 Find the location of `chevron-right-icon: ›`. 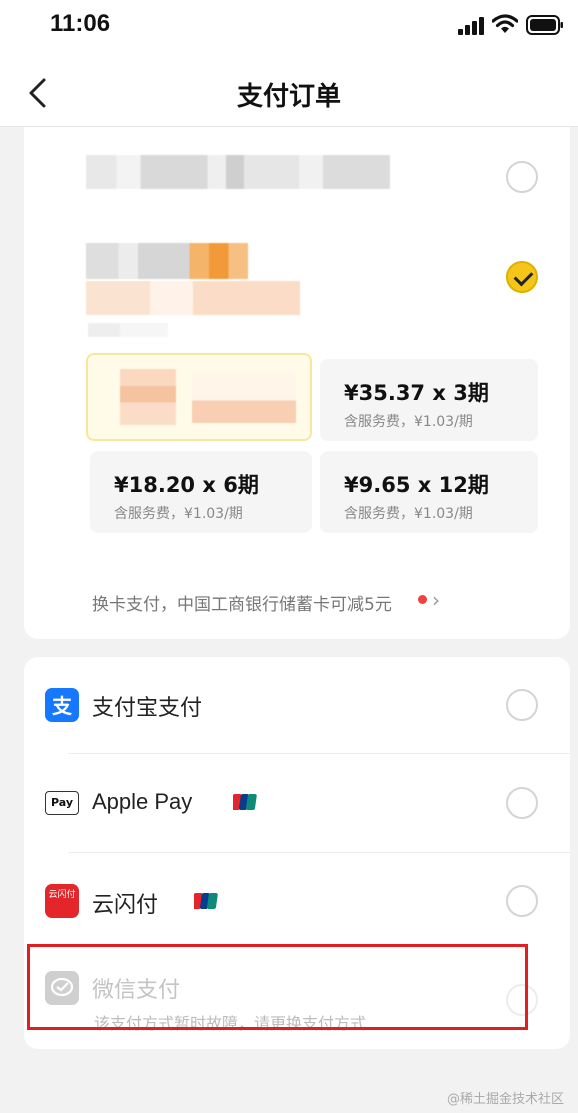

chevron-right-icon: › is located at coordinates (436, 600).